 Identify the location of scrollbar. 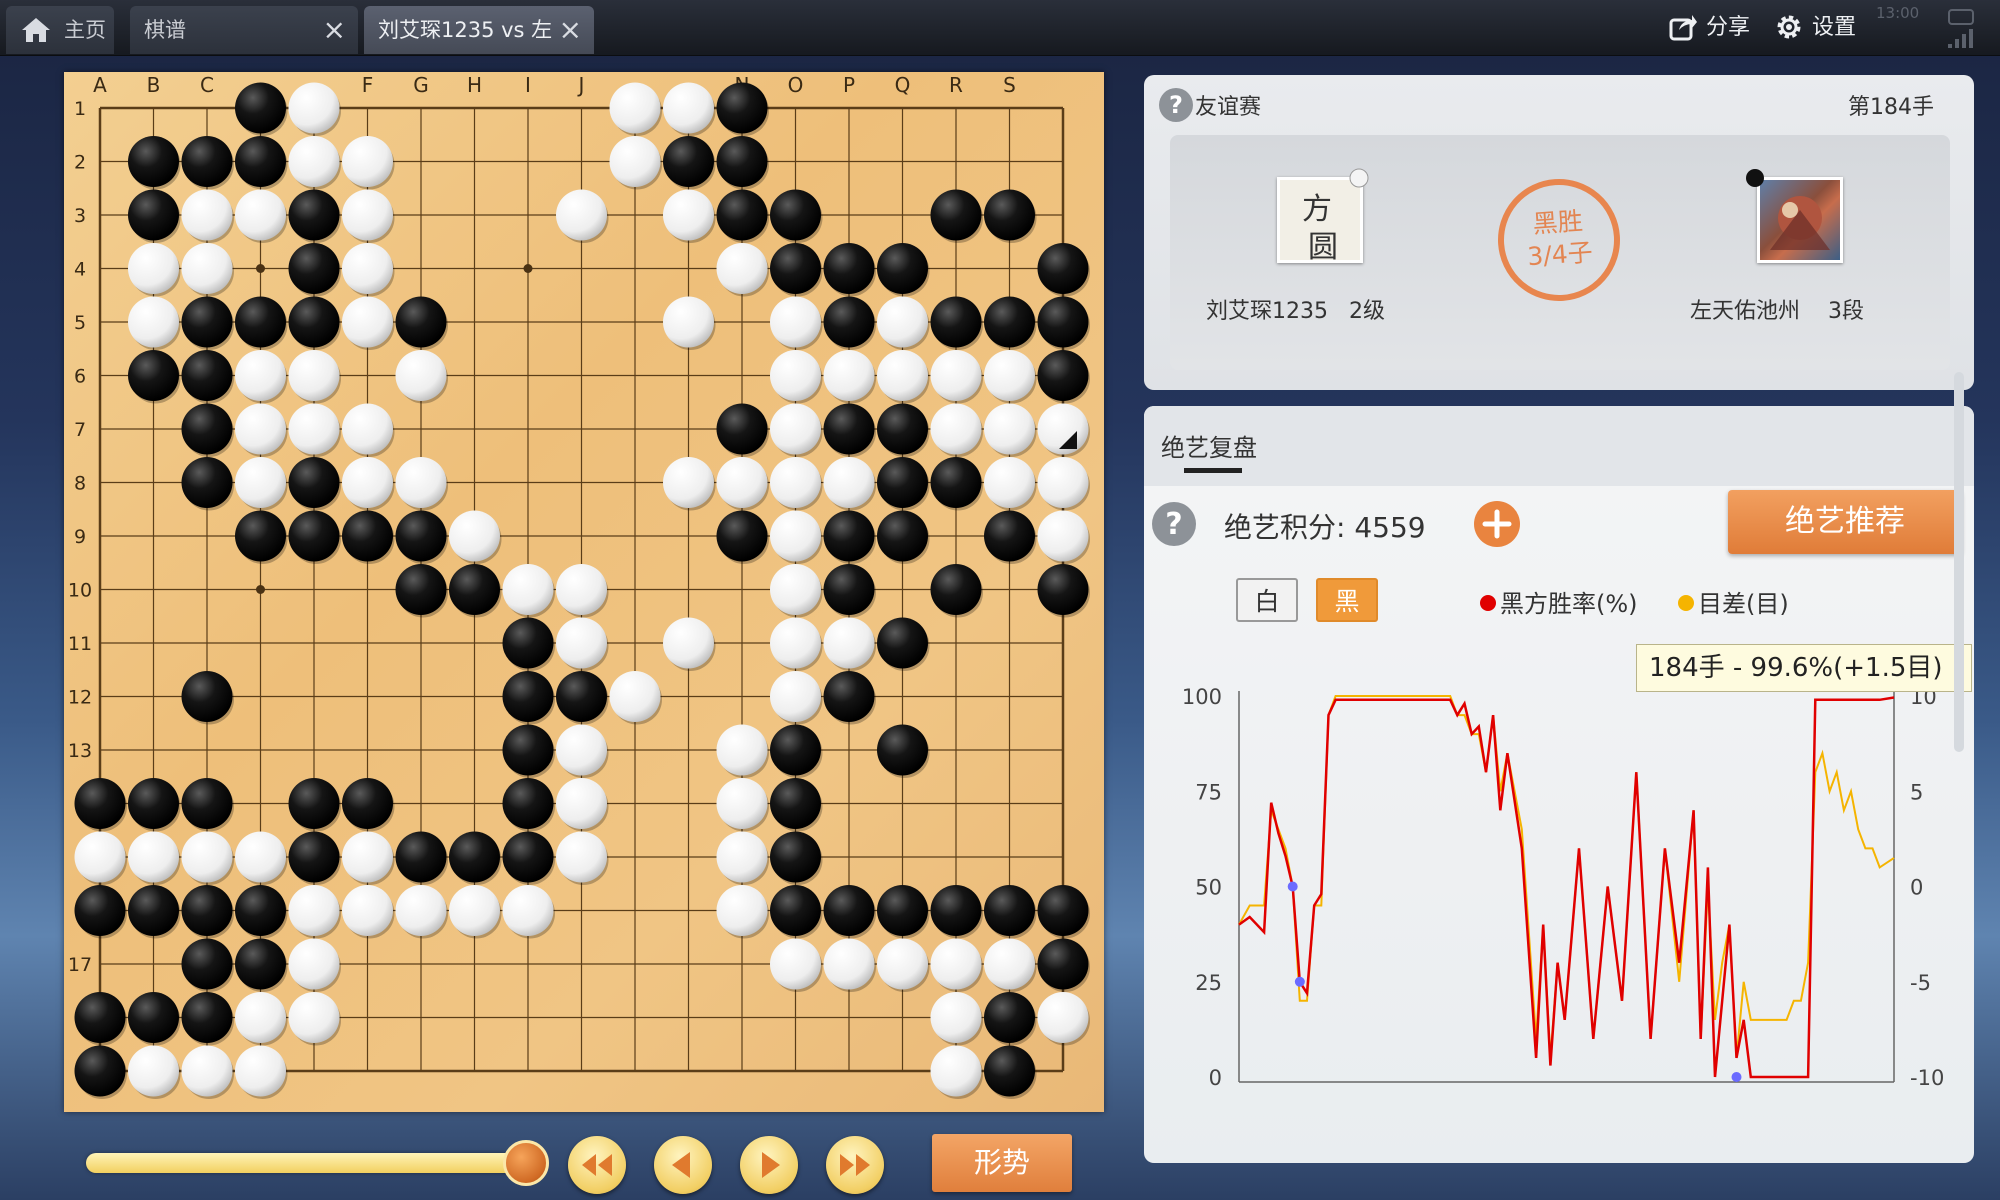
(1959, 562).